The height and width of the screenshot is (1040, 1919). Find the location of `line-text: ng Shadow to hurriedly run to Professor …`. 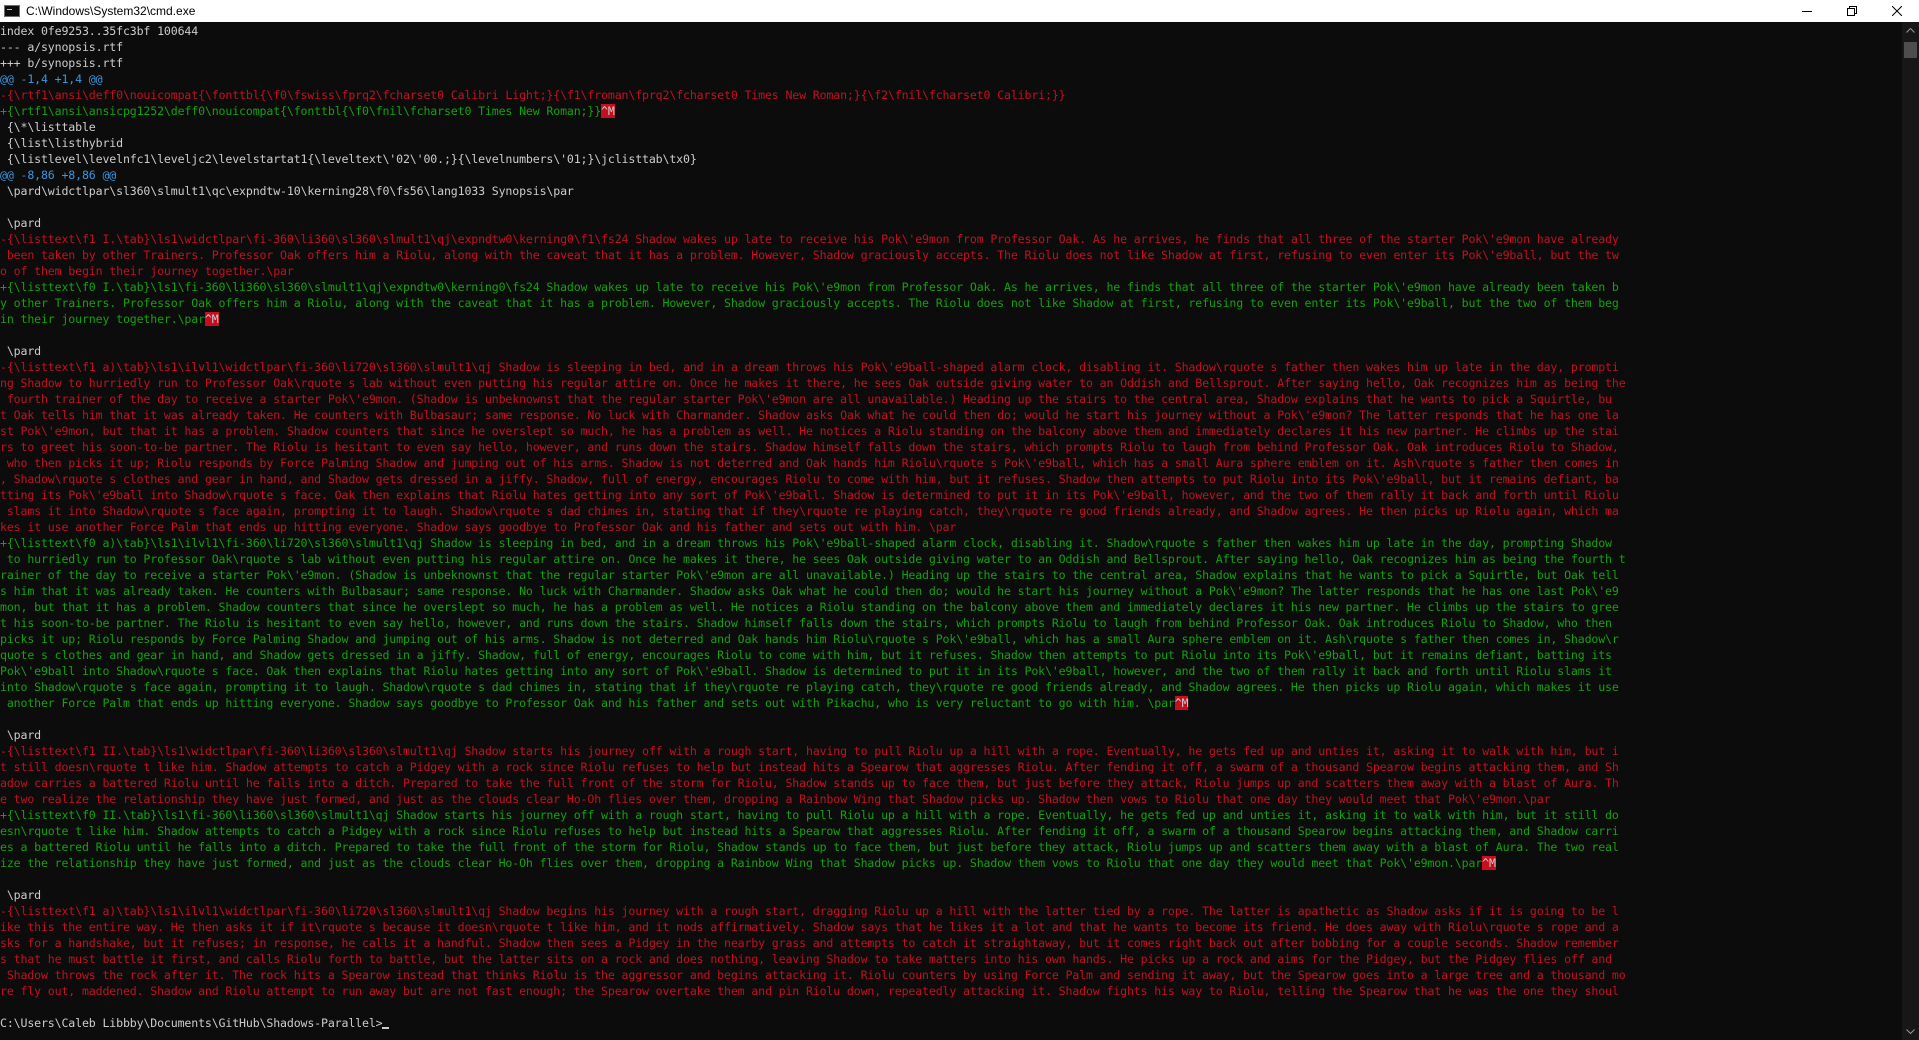

line-text: ng Shadow to hurriedly run to Professor … is located at coordinates (813, 383).